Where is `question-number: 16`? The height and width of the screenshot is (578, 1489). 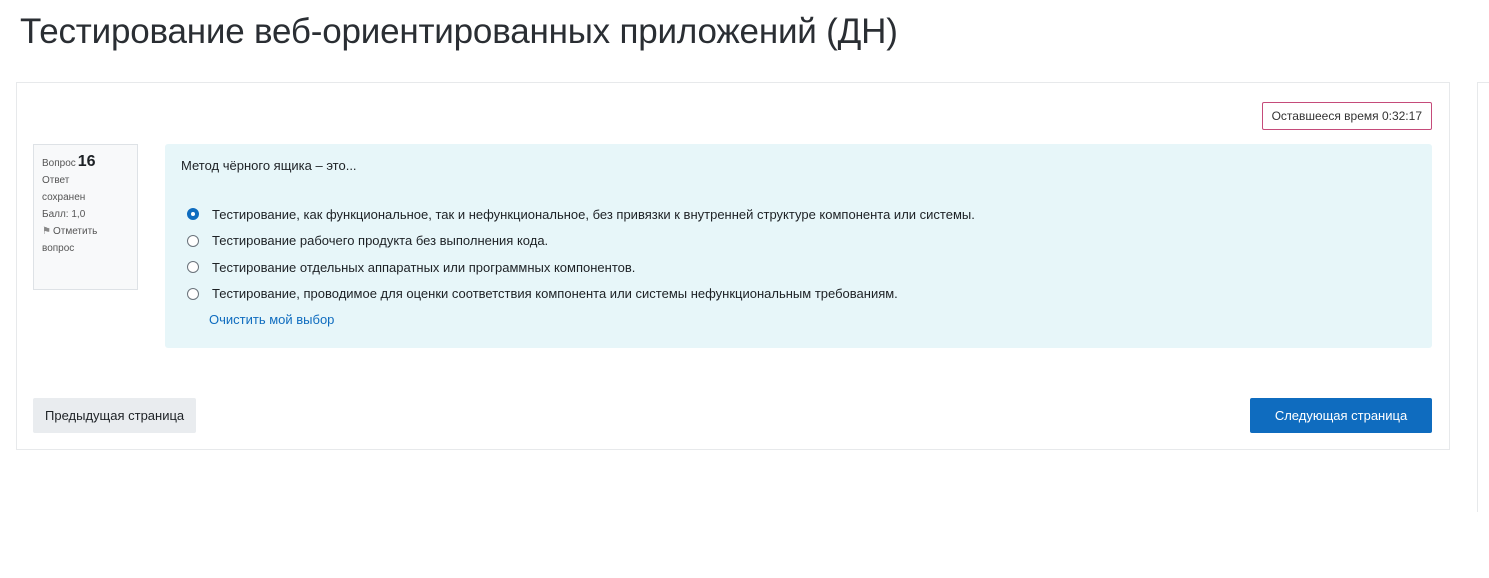
question-number: 16 is located at coordinates (86, 161).